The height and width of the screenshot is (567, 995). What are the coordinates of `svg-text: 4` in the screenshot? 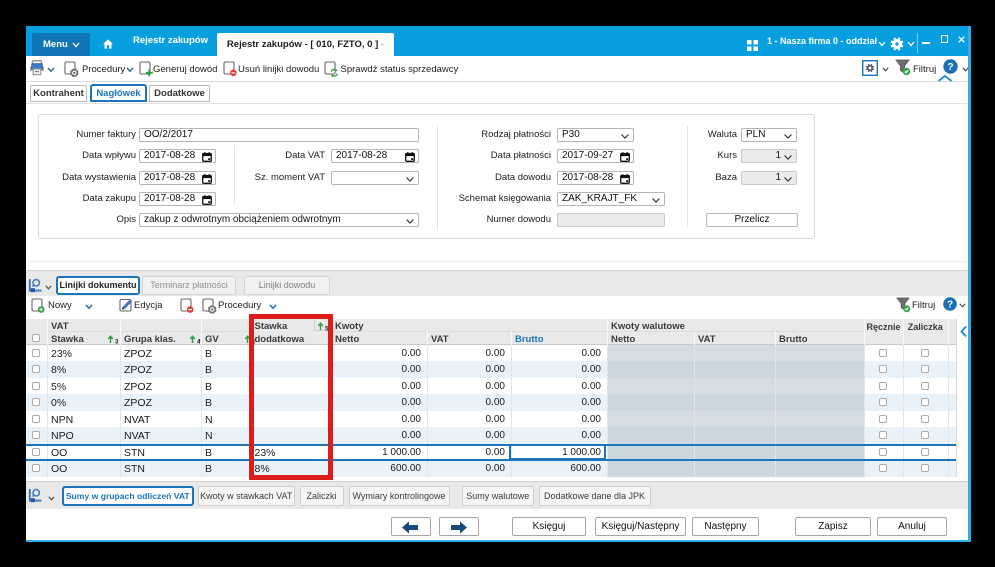 It's located at (198, 342).